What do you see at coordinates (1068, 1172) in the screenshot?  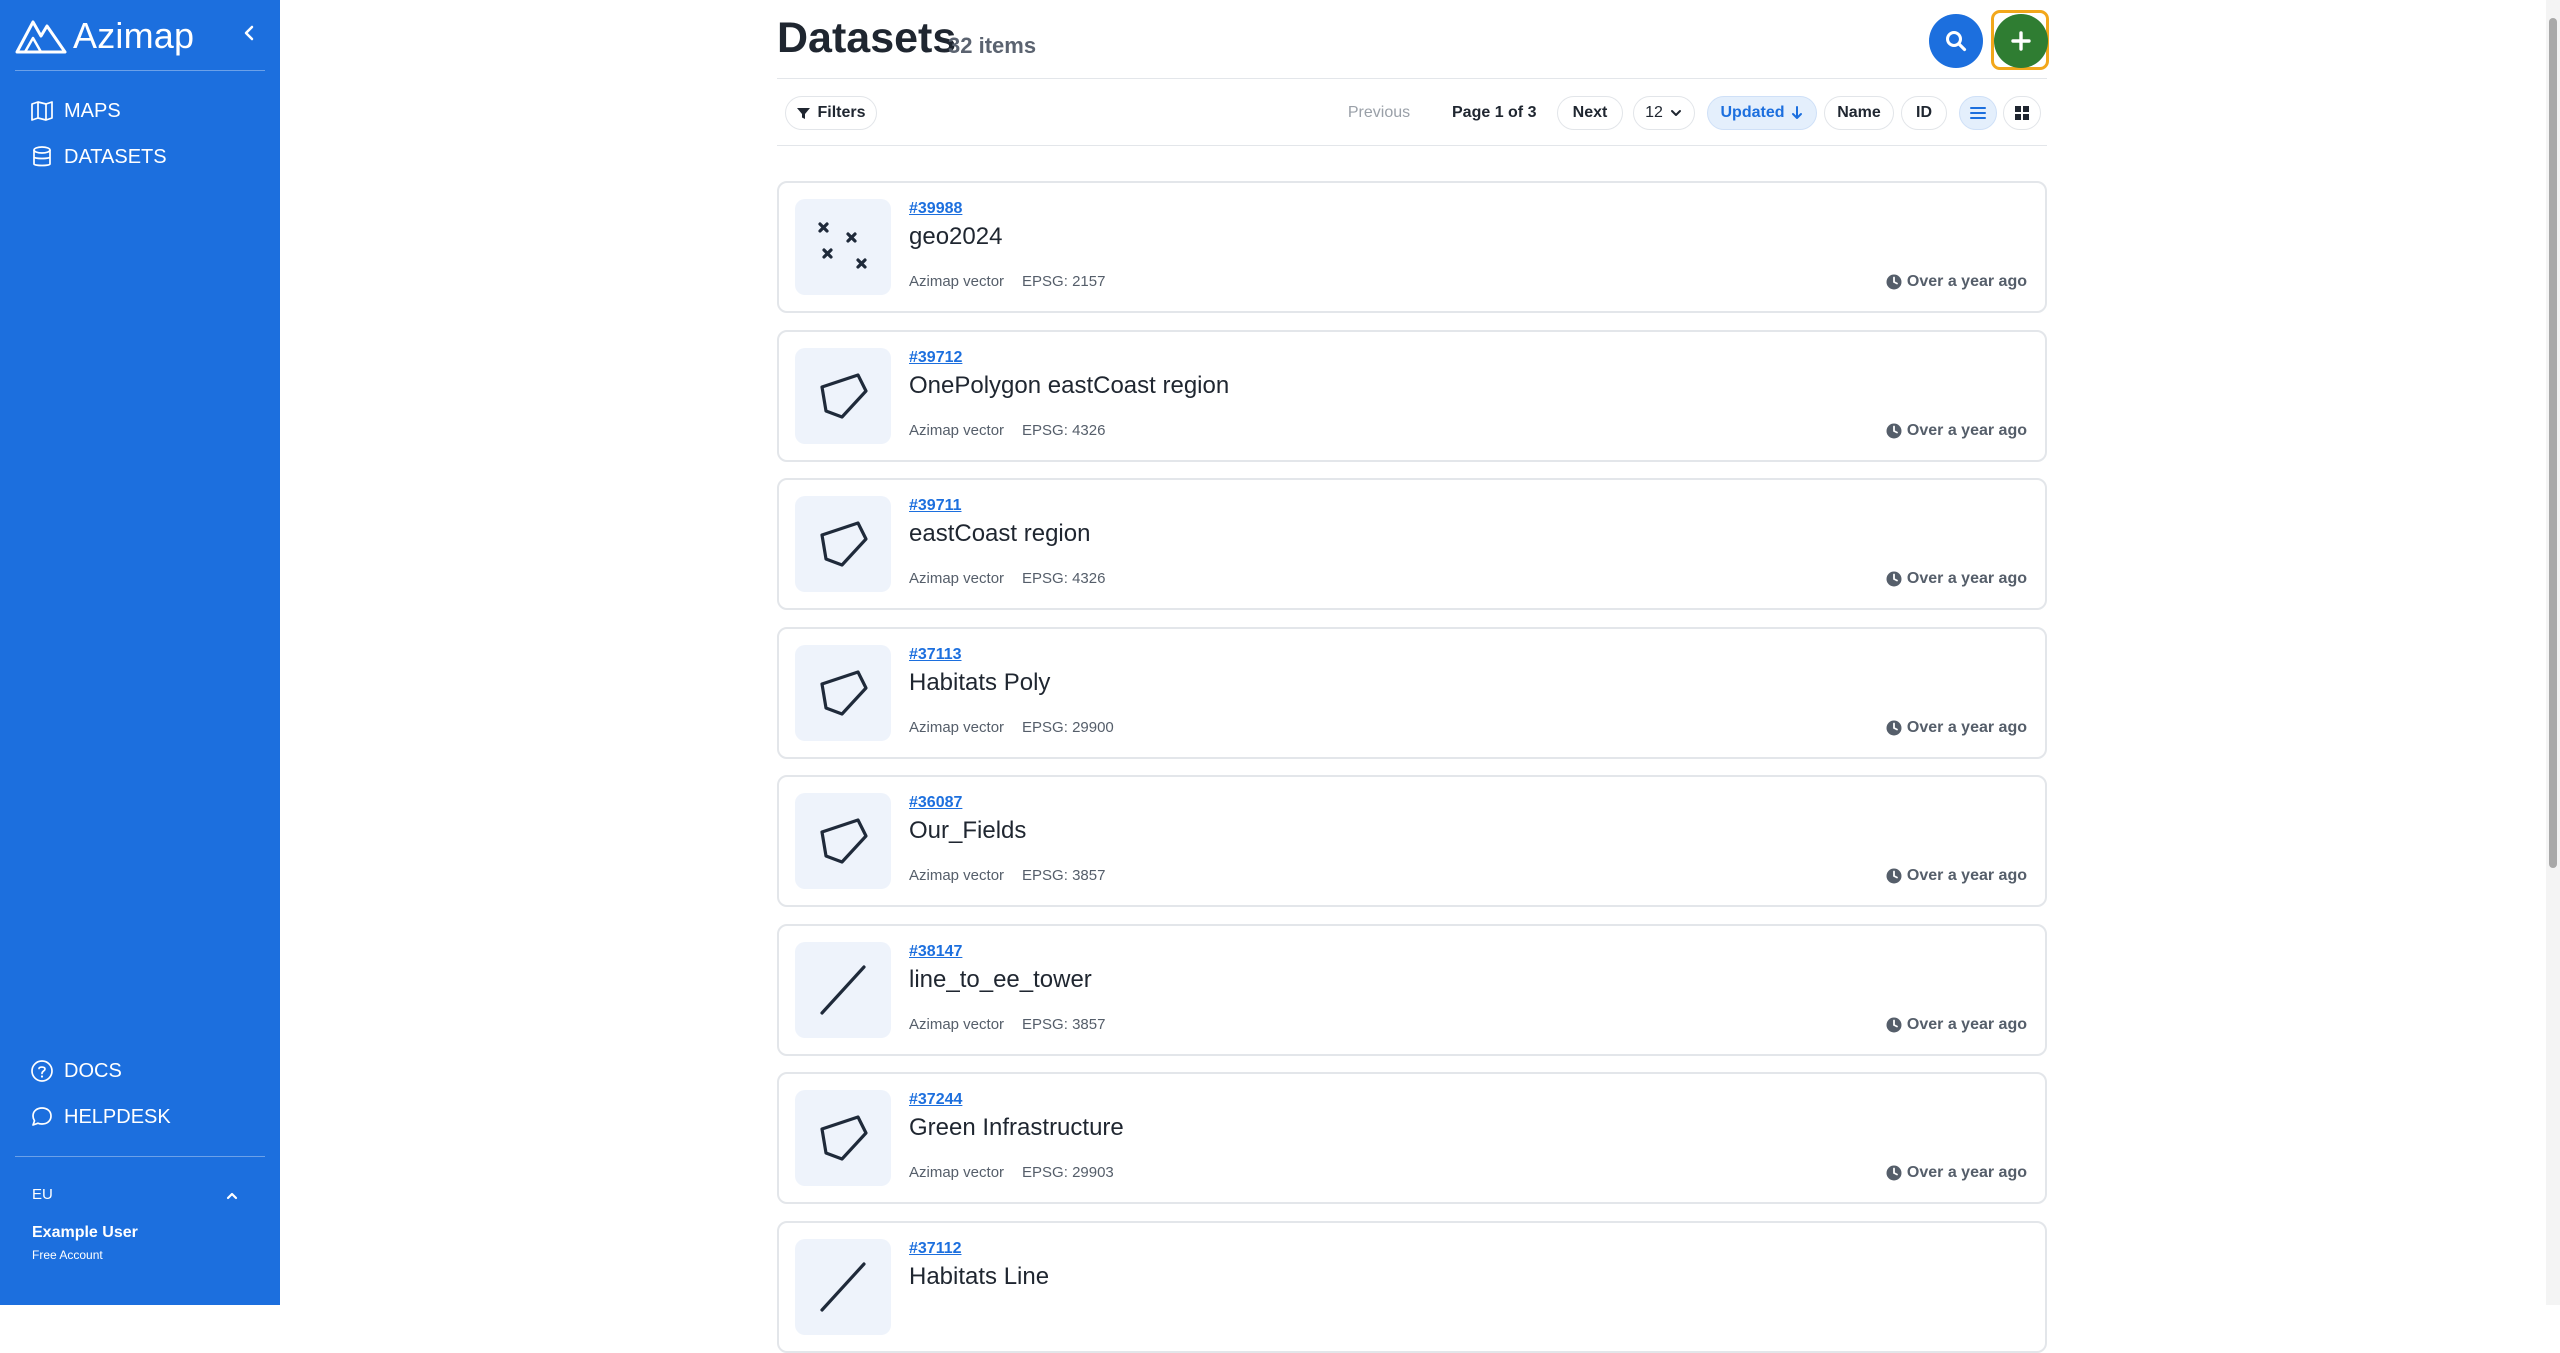 I see `dataset-epsg: EPSG: 29903` at bounding box center [1068, 1172].